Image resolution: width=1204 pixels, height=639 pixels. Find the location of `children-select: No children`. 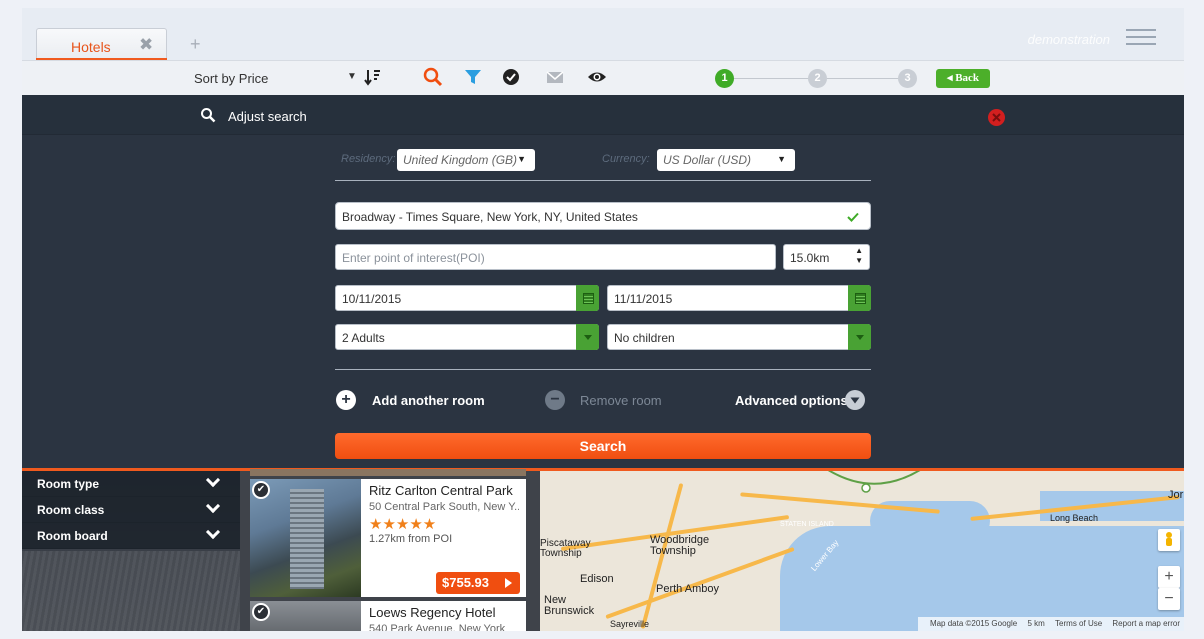

children-select: No children is located at coordinates (739, 337).